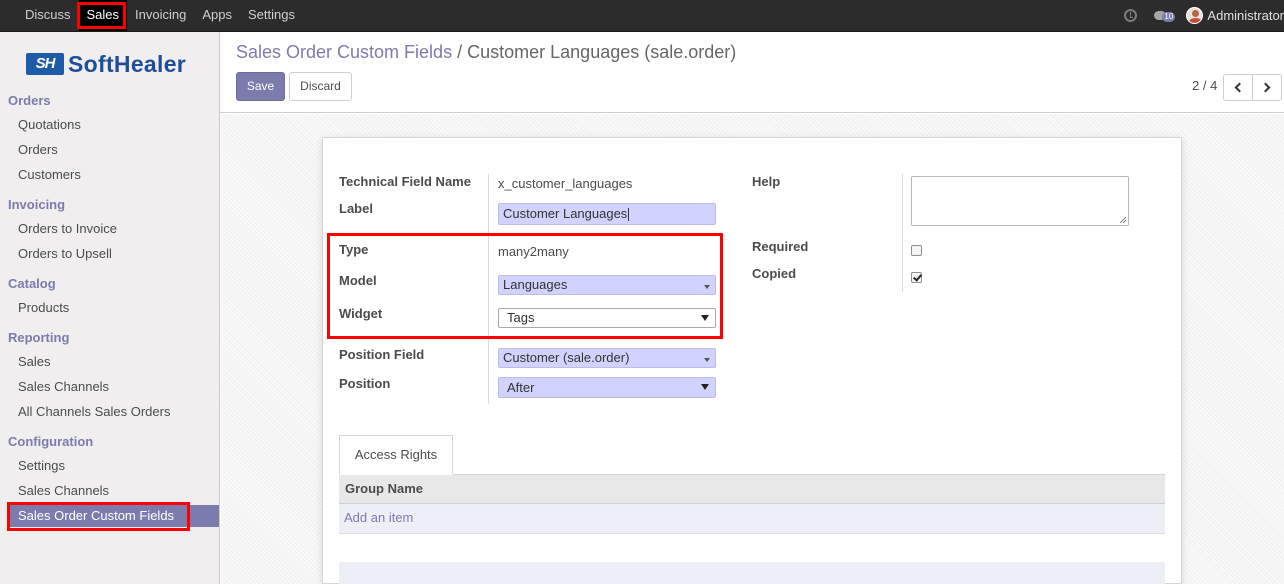 This screenshot has width=1284, height=584. I want to click on position-field-label: Position Field, so click(382, 354).